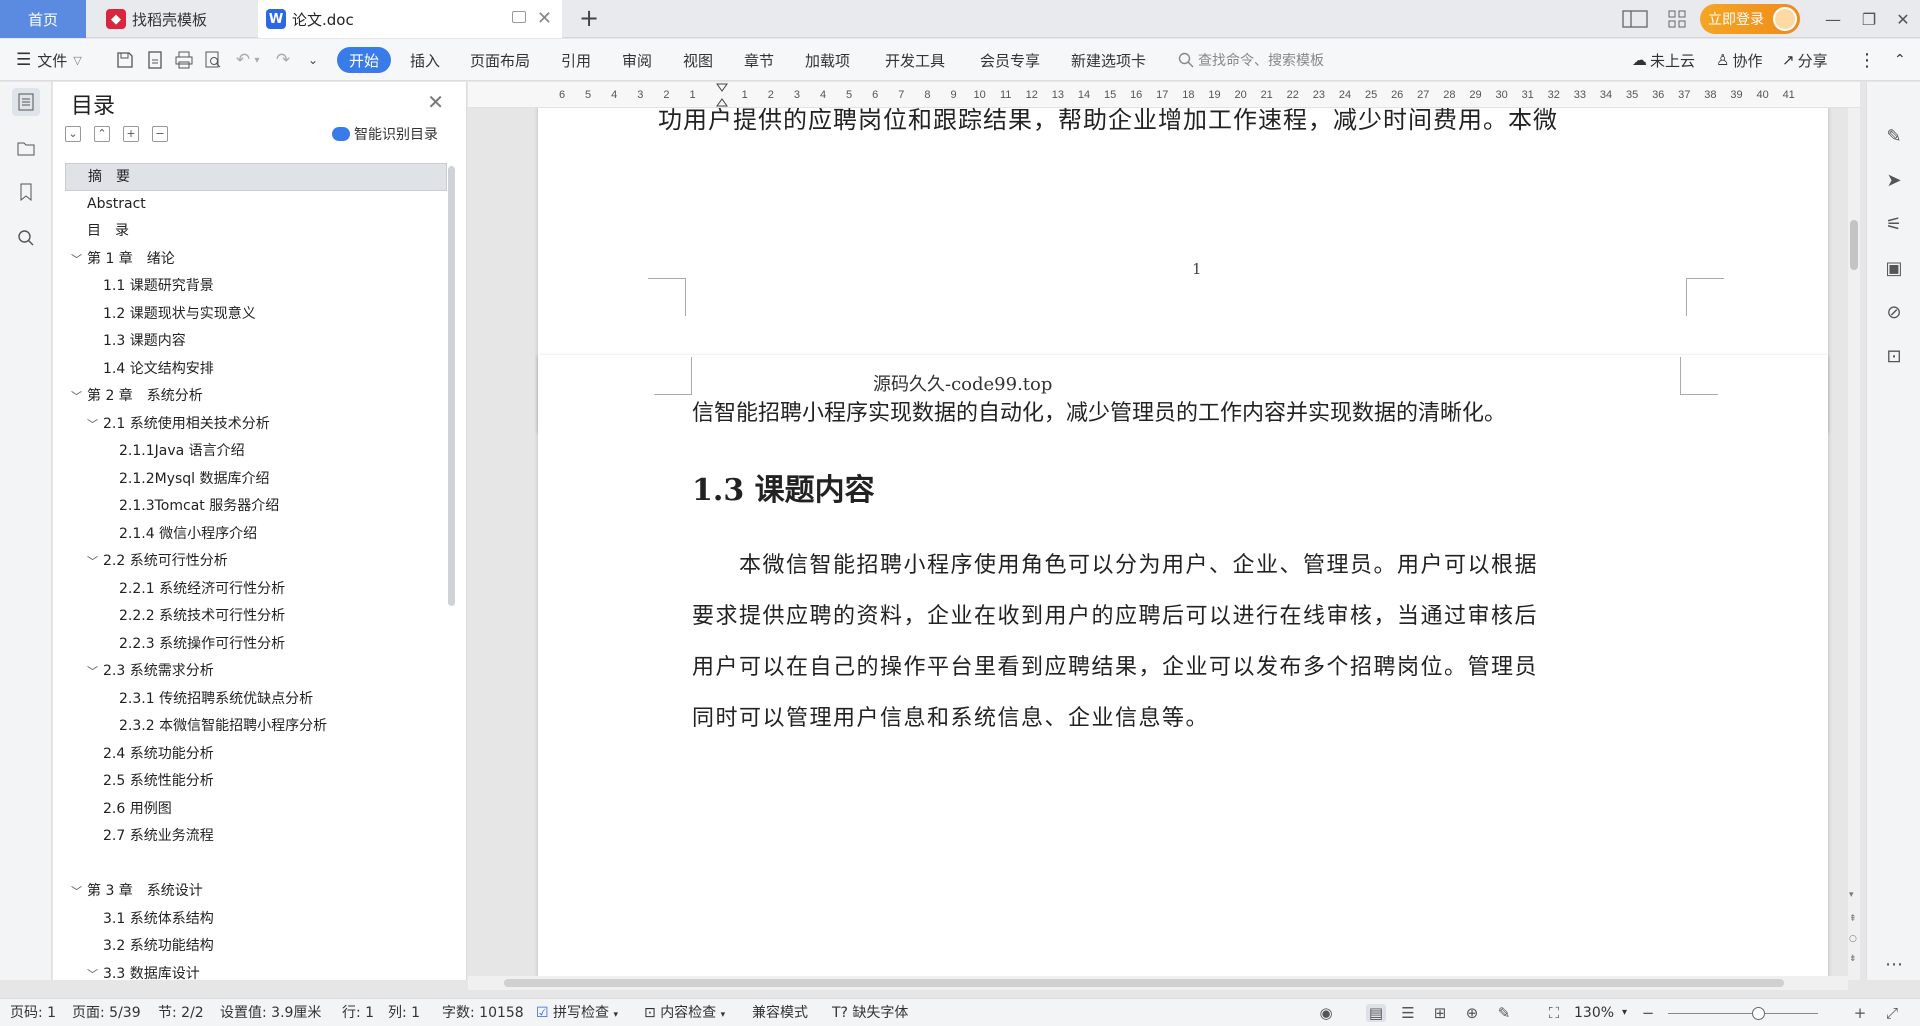 This screenshot has height=1026, width=1920. Describe the element at coordinates (722, 95) in the screenshot. I see `indent-marker` at that location.